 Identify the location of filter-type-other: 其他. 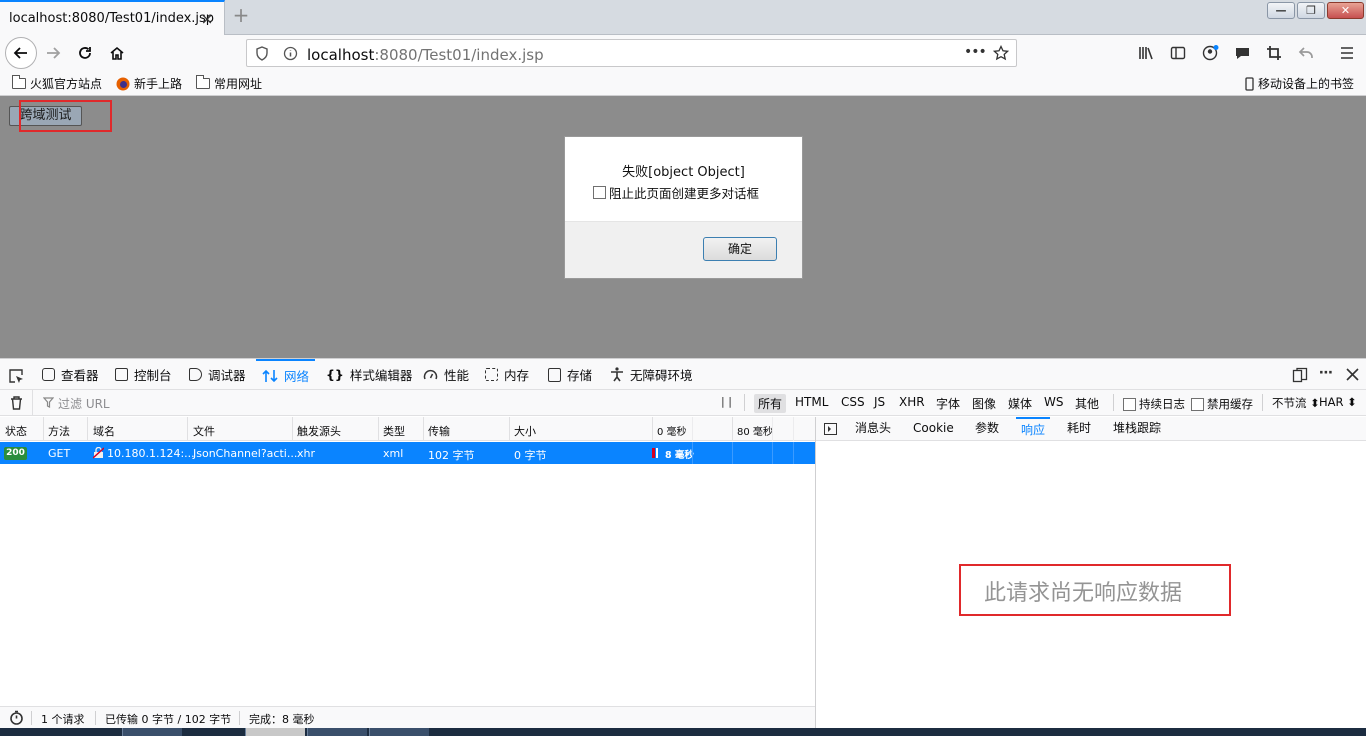
(1087, 403).